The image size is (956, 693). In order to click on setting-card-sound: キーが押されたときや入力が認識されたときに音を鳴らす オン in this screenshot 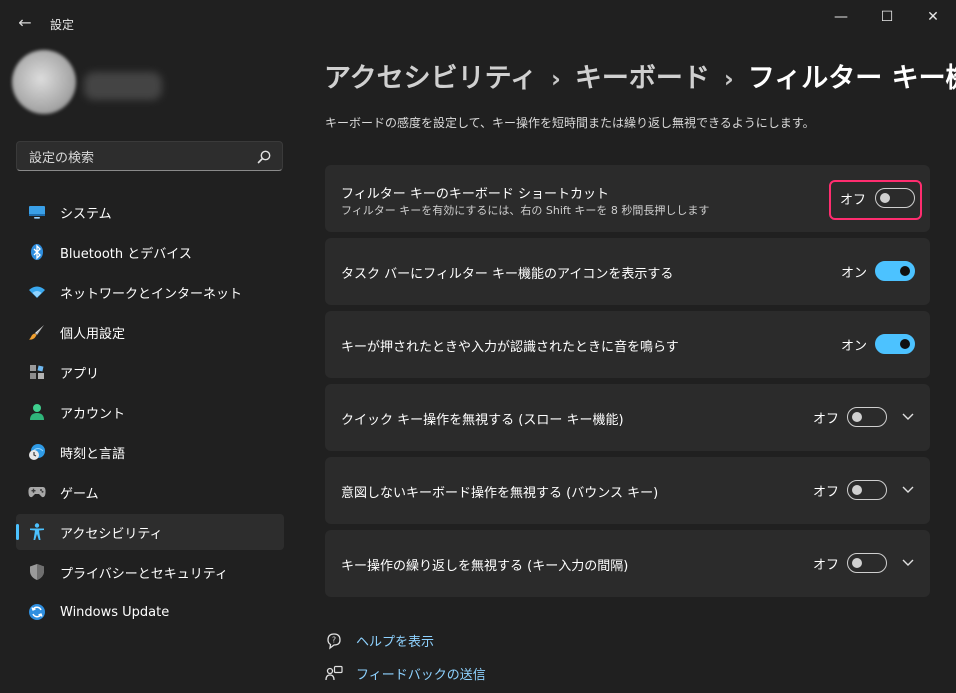, I will do `click(627, 344)`.